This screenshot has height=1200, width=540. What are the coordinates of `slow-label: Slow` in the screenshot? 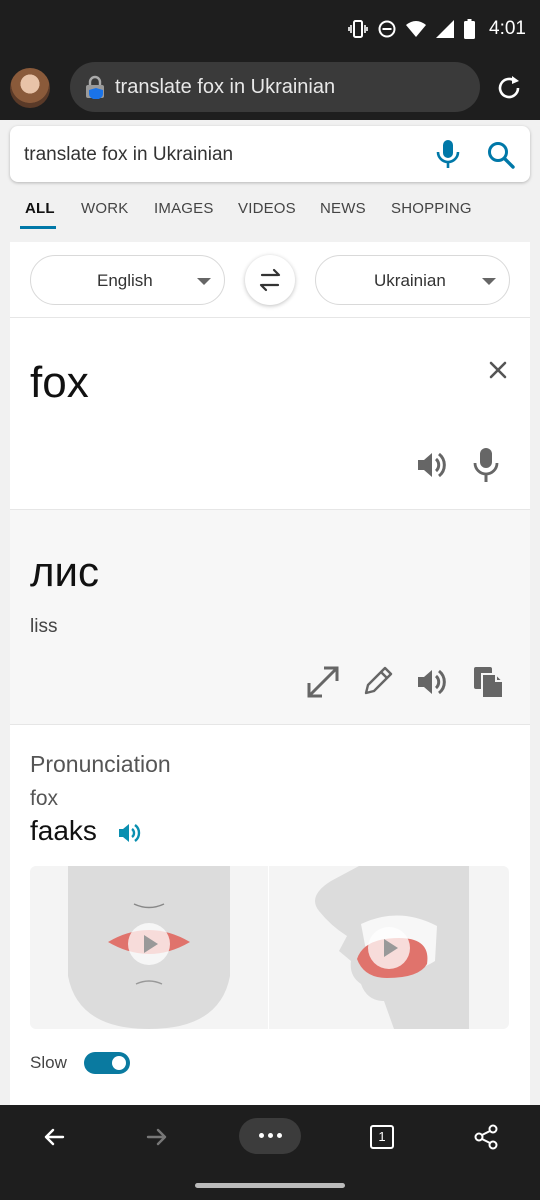 It's located at (48, 1062).